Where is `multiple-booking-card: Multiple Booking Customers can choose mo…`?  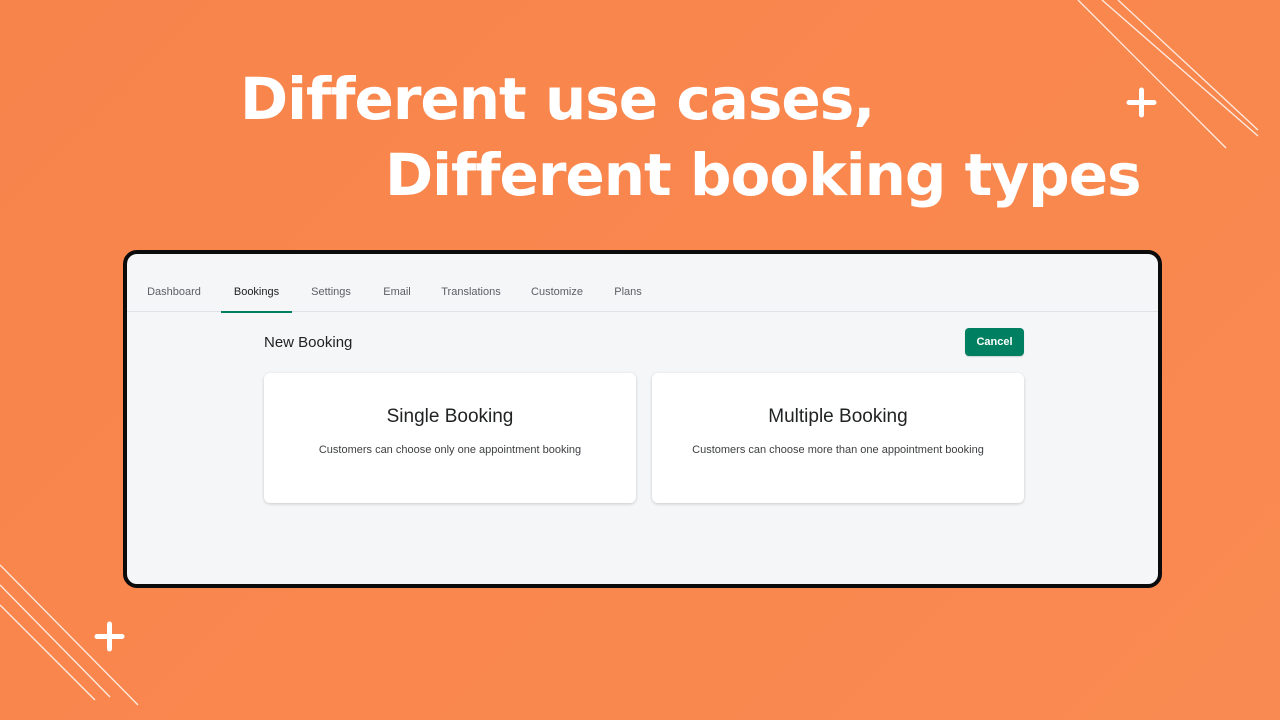
multiple-booking-card: Multiple Booking Customers can choose mo… is located at coordinates (838, 438).